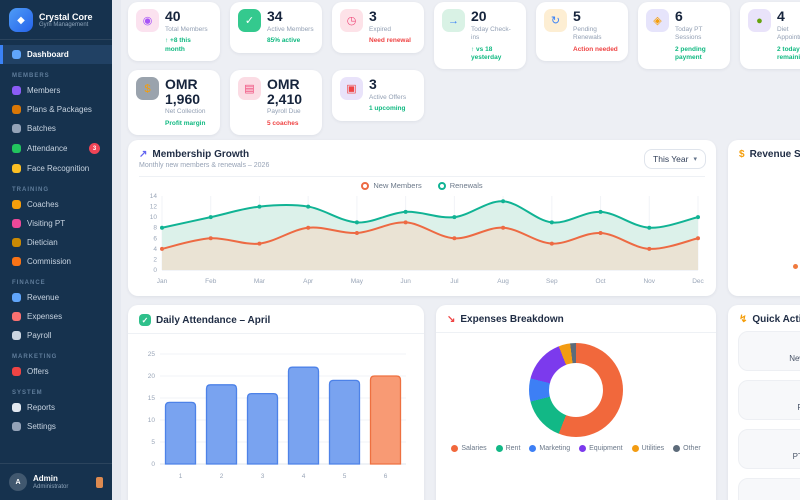 This screenshot has height=500, width=800. I want to click on sidebar-item-revenue: Revenue, so click(56, 297).